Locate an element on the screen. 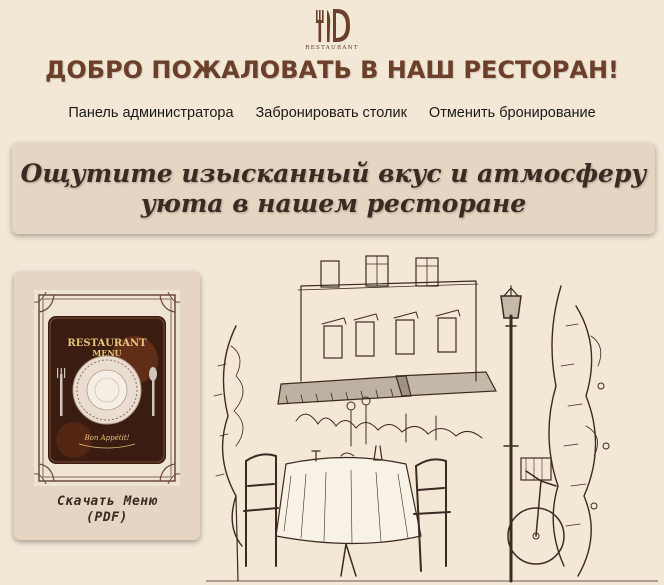 This screenshot has width=664, height=585. menu-cover-image: RESTAURANT MENU Bon Appétit! is located at coordinates (107, 388).